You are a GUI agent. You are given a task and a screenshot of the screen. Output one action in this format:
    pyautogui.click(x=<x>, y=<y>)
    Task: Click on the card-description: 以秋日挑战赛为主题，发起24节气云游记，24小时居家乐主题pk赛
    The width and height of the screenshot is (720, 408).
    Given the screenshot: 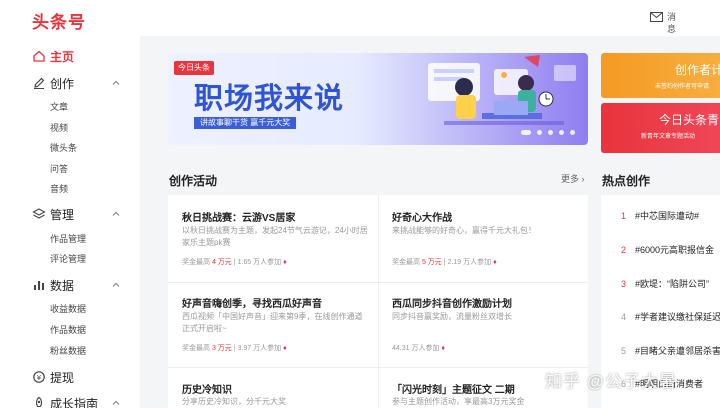 What is the action you would take?
    pyautogui.click(x=275, y=236)
    